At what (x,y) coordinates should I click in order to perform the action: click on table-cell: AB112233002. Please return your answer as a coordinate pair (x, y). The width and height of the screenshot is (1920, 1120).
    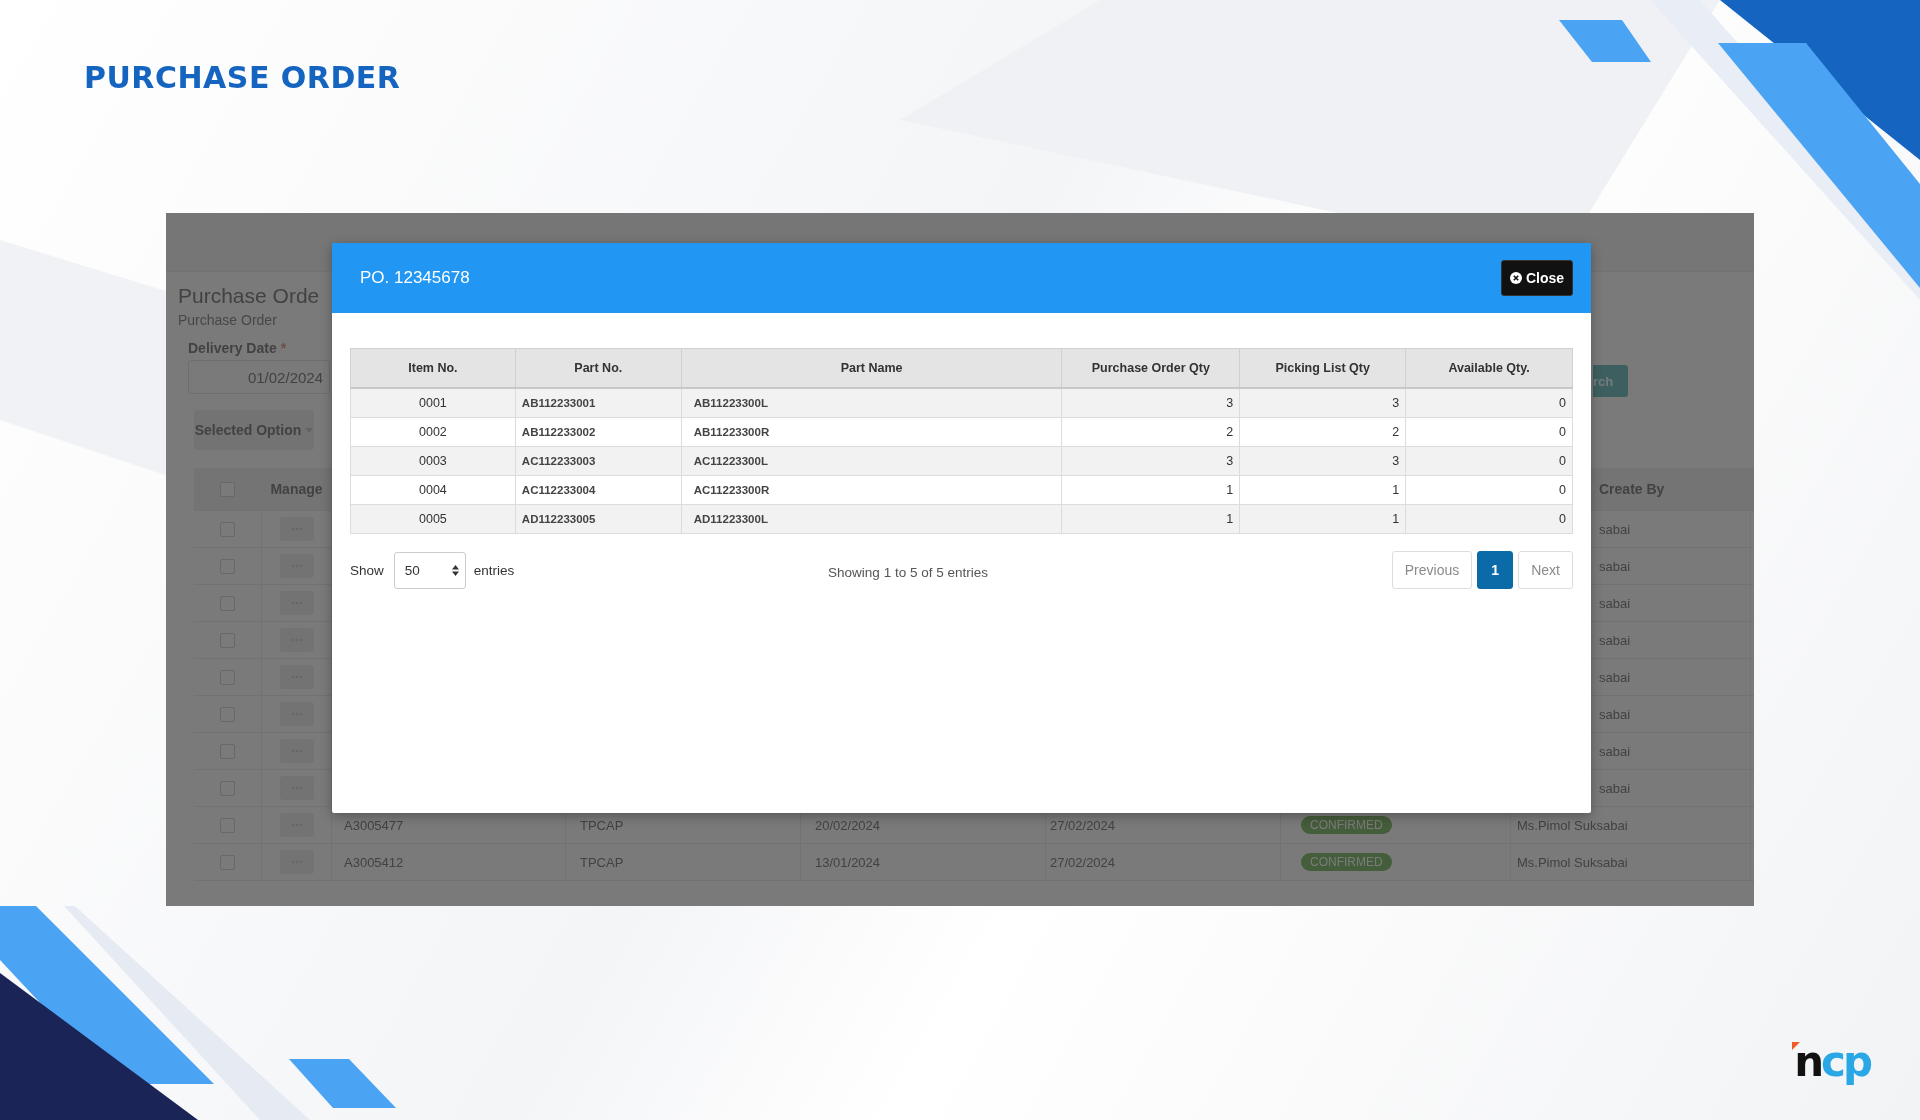
    Looking at the image, I should click on (598, 432).